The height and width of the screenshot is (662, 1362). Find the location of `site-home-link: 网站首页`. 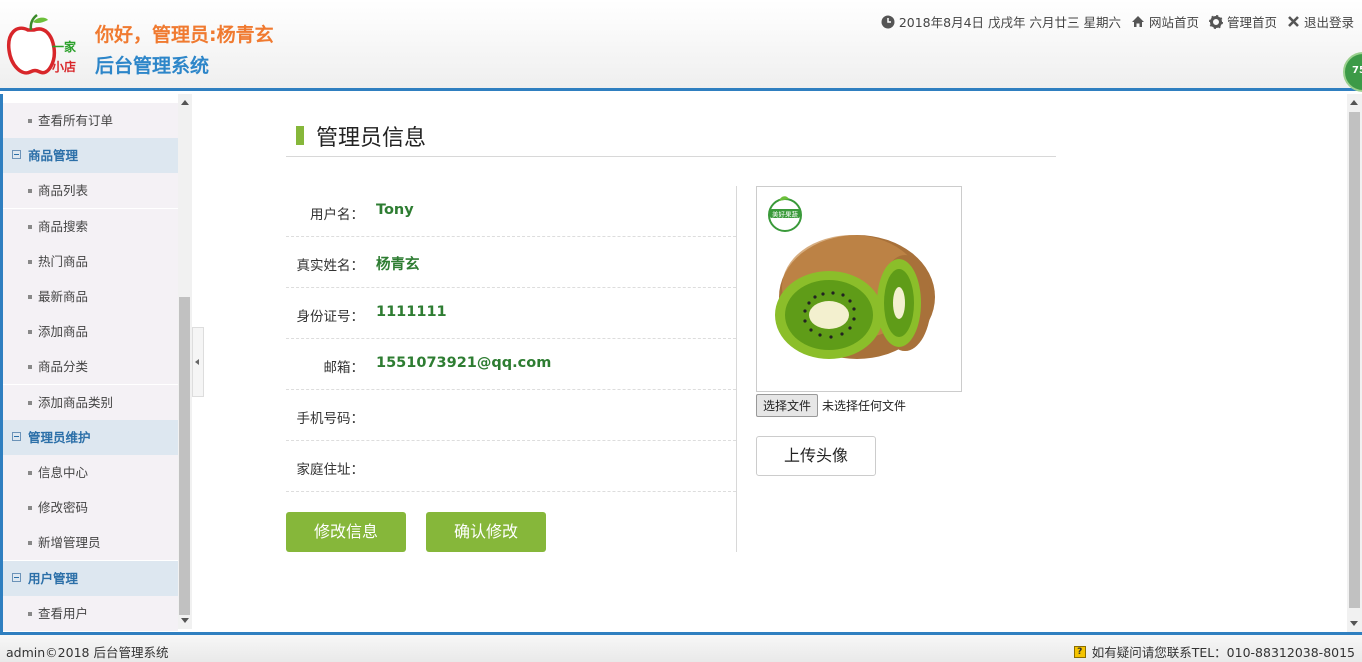

site-home-link: 网站首页 is located at coordinates (1165, 21).